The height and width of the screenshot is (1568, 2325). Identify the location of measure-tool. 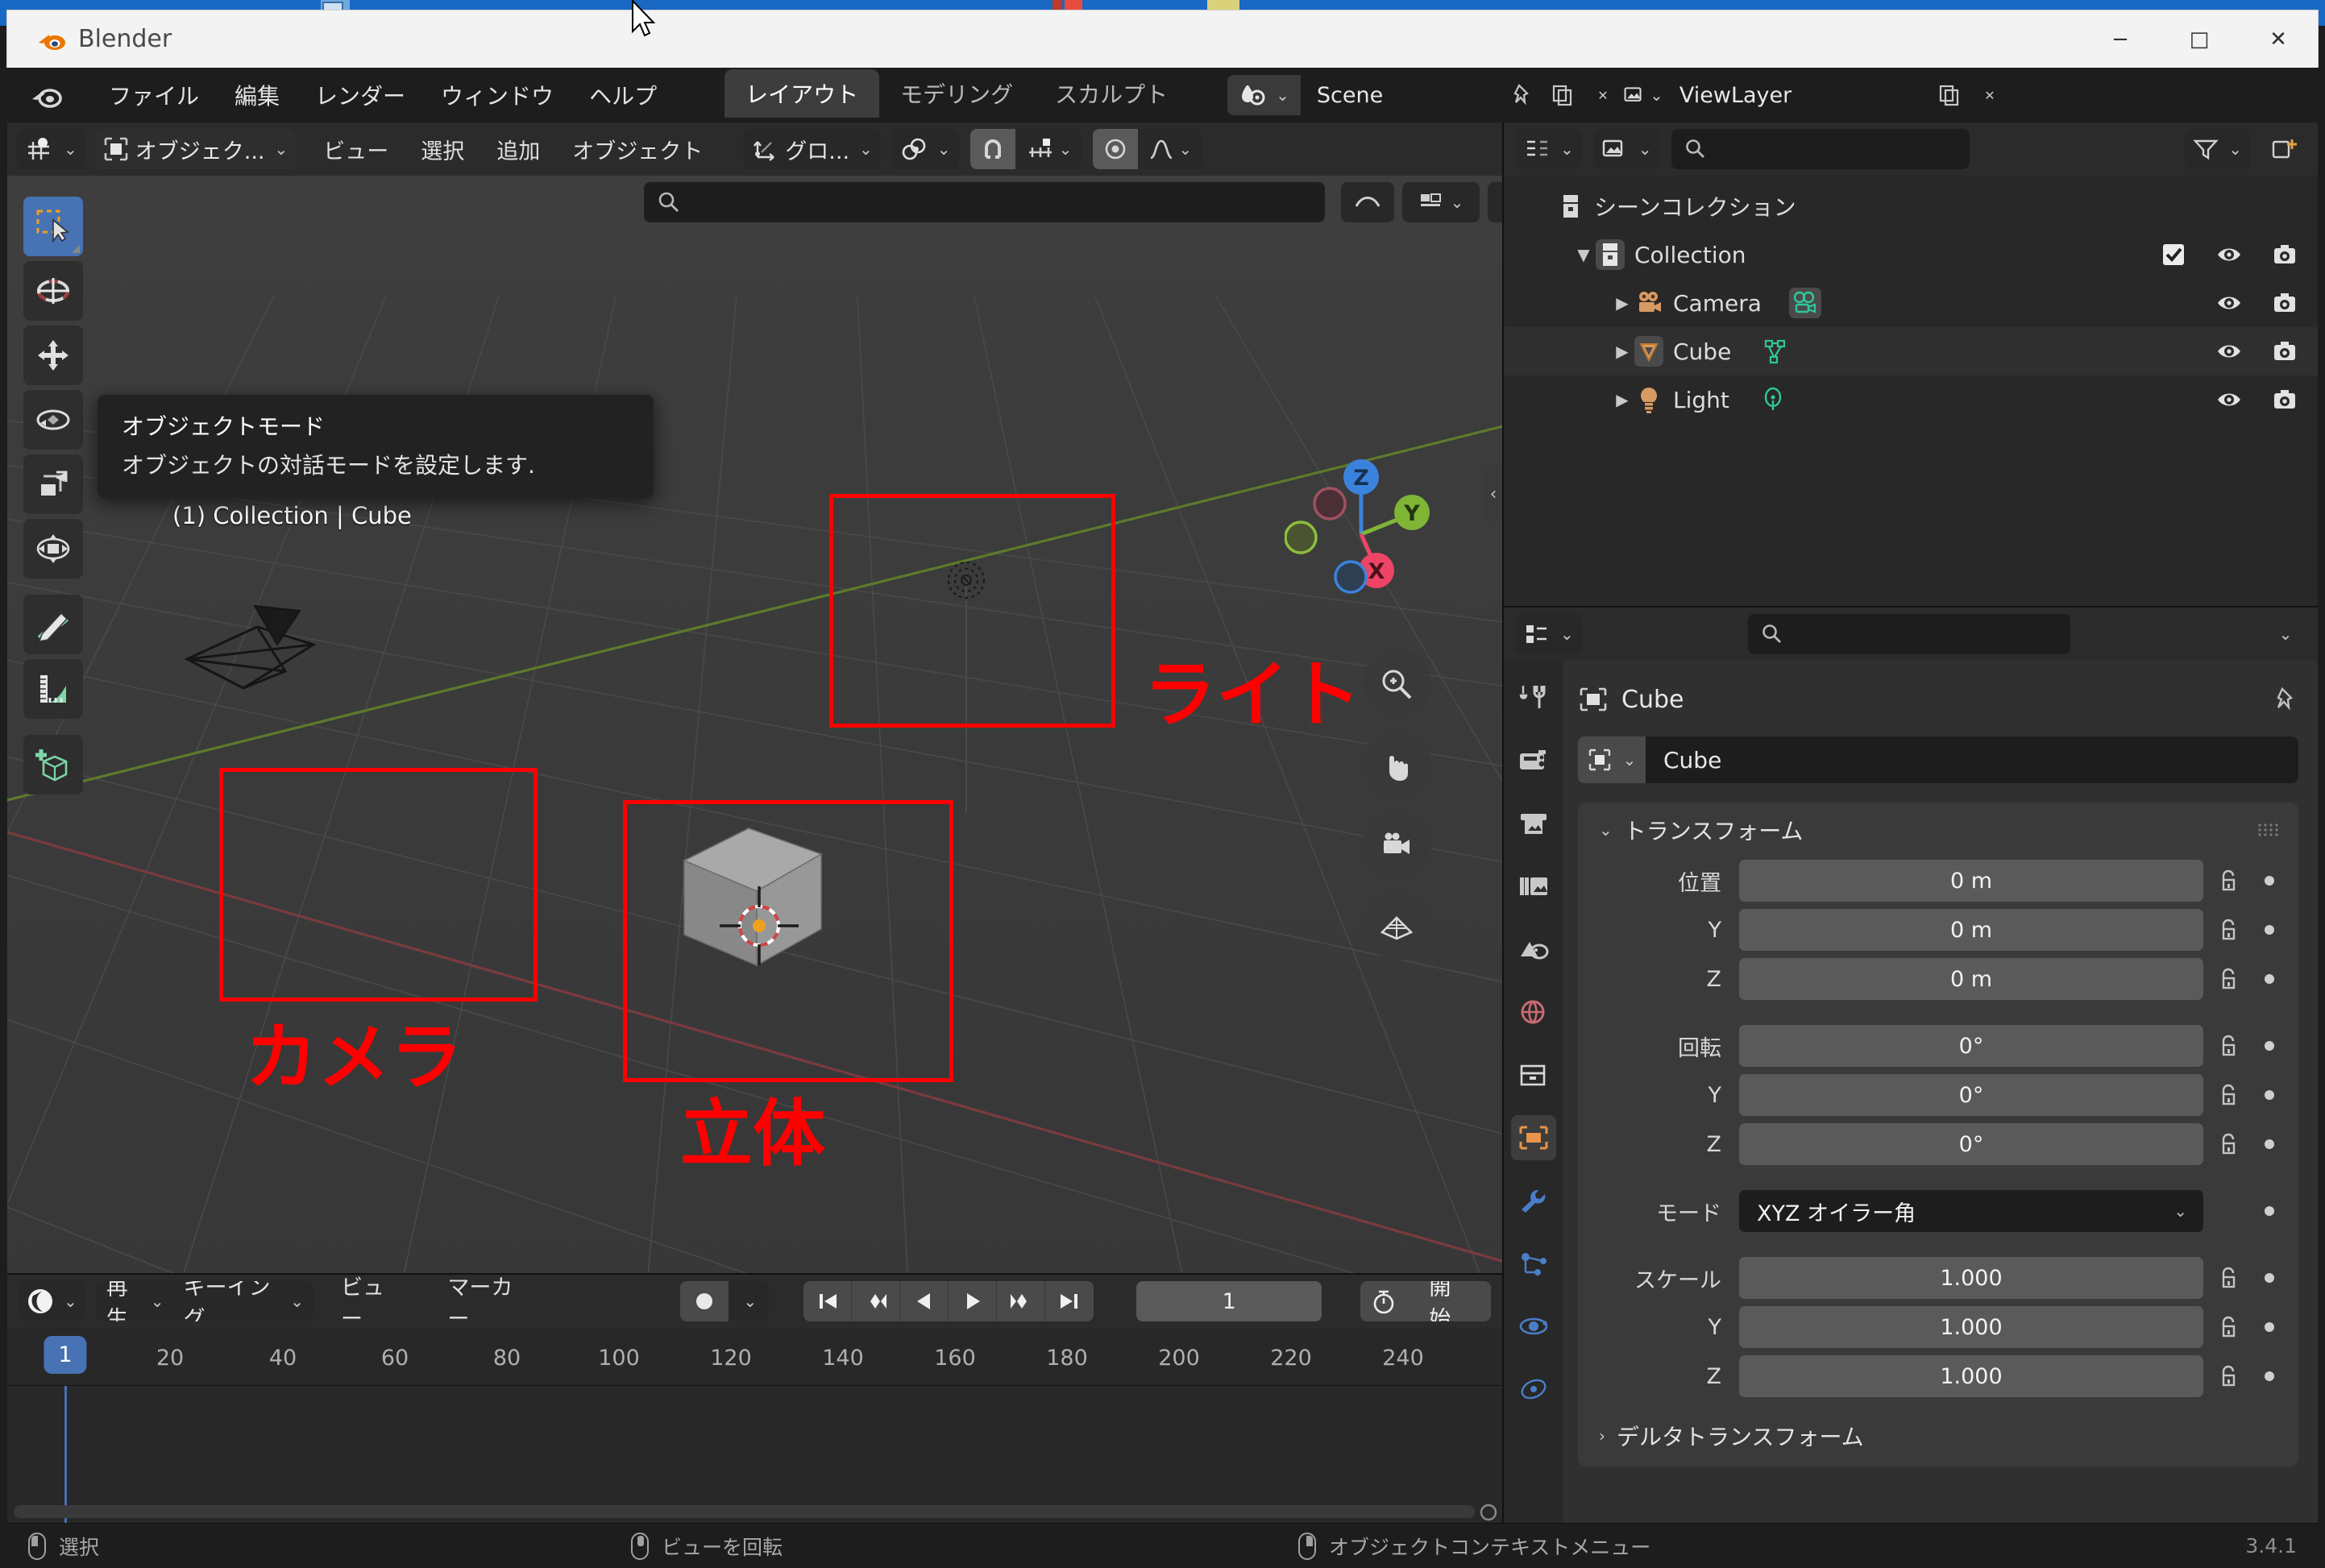
(53, 689).